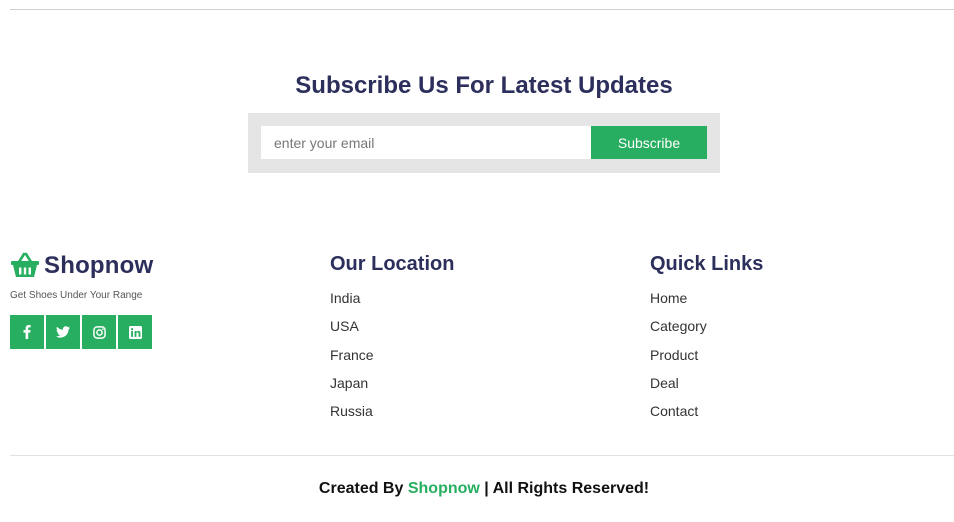  What do you see at coordinates (352, 355) in the screenshot?
I see `location-link-france: France` at bounding box center [352, 355].